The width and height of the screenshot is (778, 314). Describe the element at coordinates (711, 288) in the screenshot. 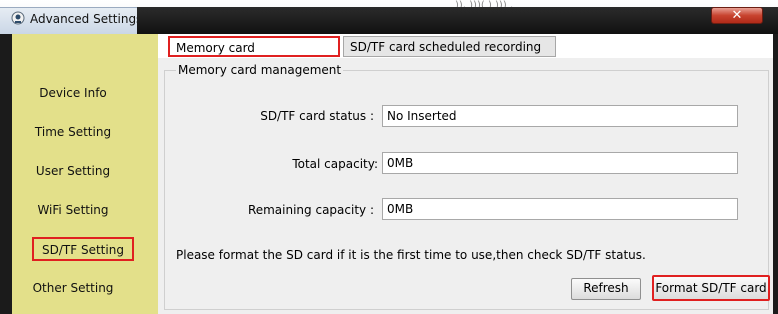

I see `format-sdtf-card-button: Format SD/TF card` at that location.